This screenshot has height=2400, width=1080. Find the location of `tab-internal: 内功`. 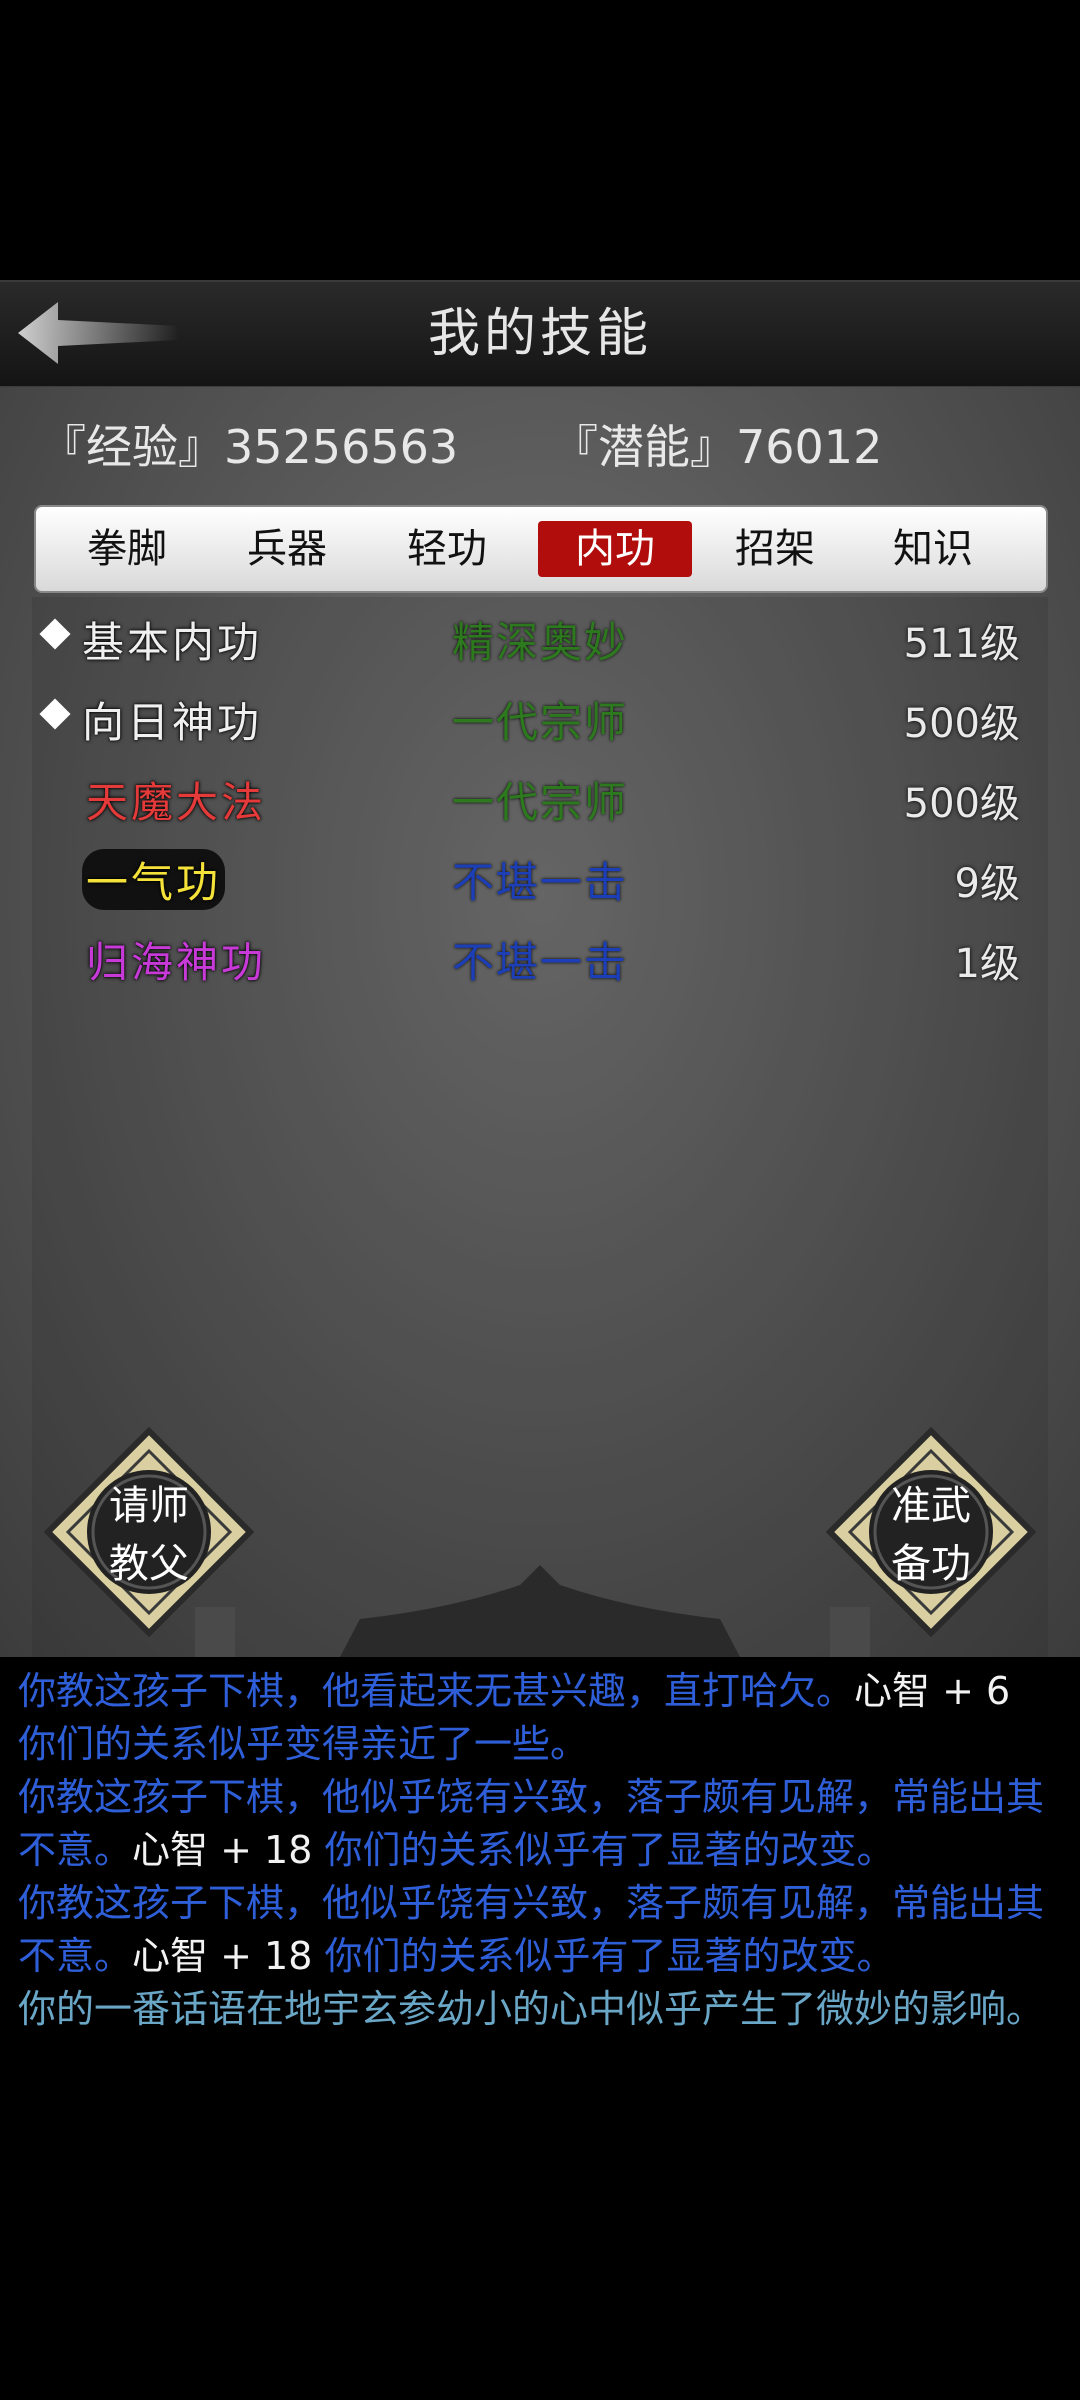

tab-internal: 内功 is located at coordinates (615, 549).